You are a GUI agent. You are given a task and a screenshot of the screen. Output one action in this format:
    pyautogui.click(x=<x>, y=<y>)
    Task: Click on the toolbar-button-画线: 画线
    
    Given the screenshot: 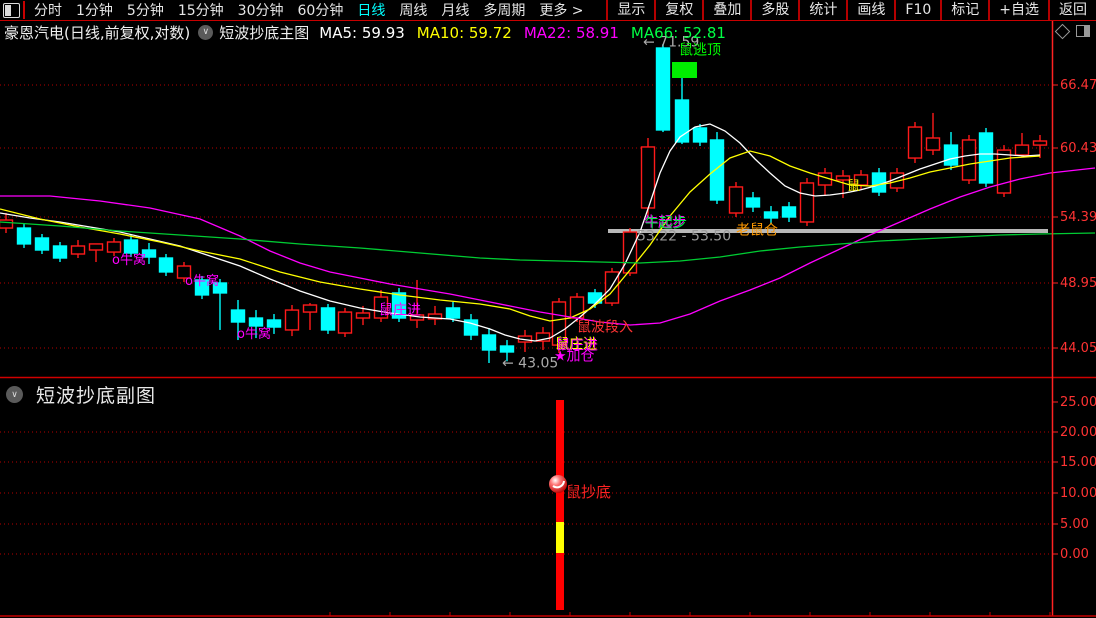 What is the action you would take?
    pyautogui.click(x=870, y=10)
    